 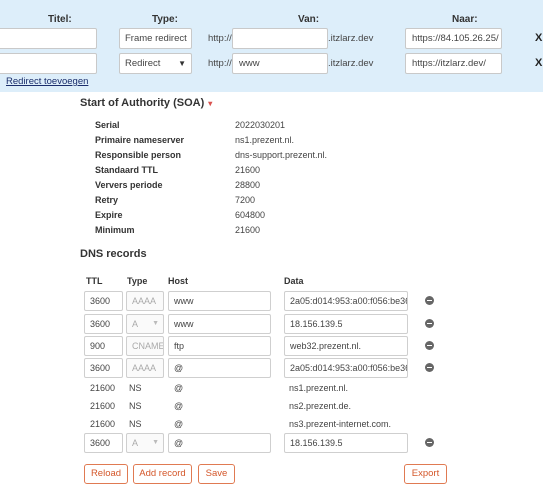 I want to click on redirect-target-input: https://itzlarz.dev/, so click(x=453, y=63).